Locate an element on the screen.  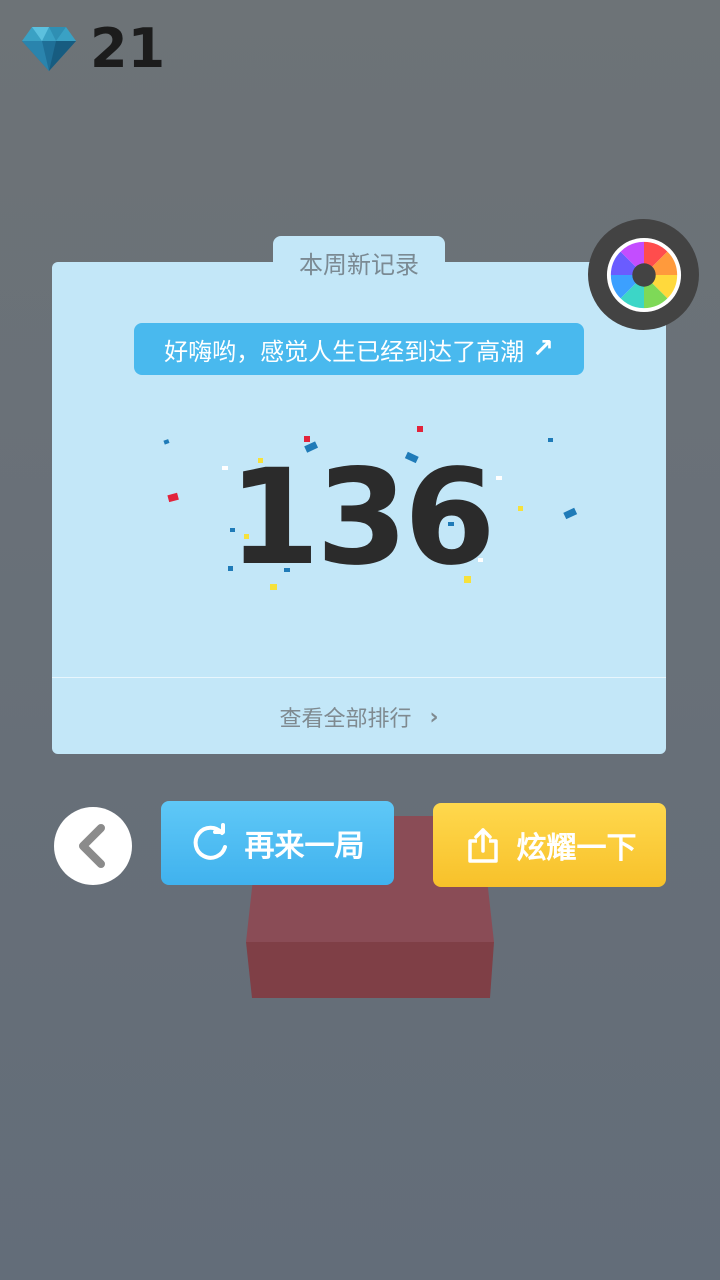
camera-shutter-icon is located at coordinates (643, 274).